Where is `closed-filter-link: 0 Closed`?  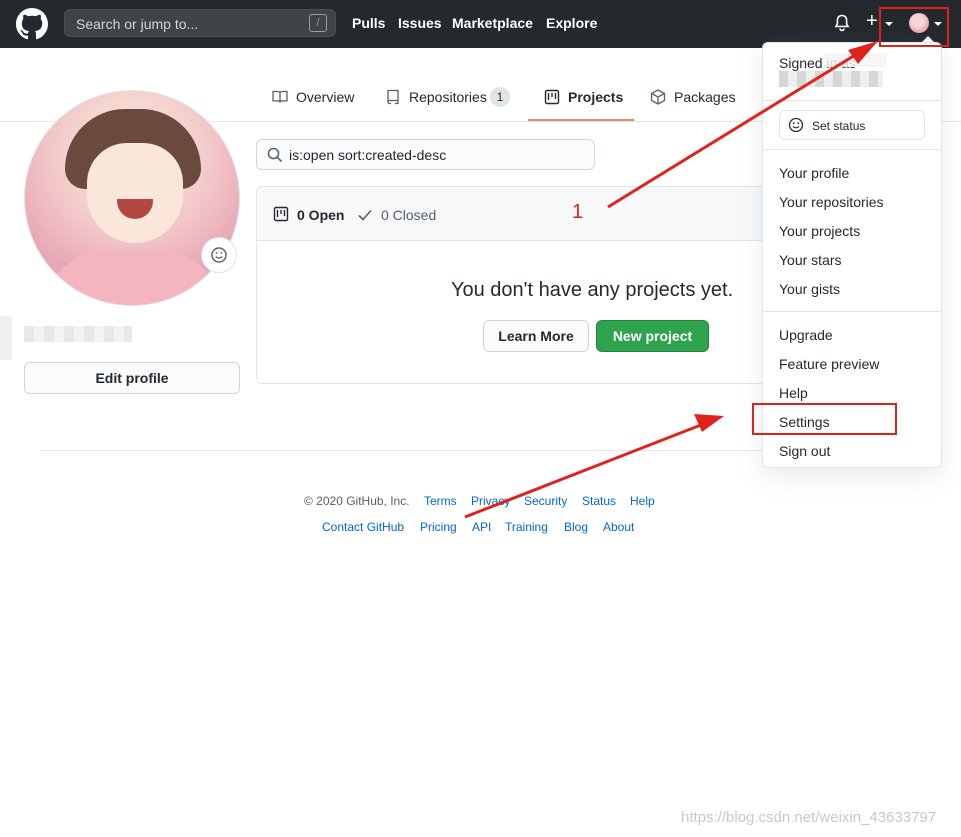
closed-filter-link: 0 Closed is located at coordinates (408, 215).